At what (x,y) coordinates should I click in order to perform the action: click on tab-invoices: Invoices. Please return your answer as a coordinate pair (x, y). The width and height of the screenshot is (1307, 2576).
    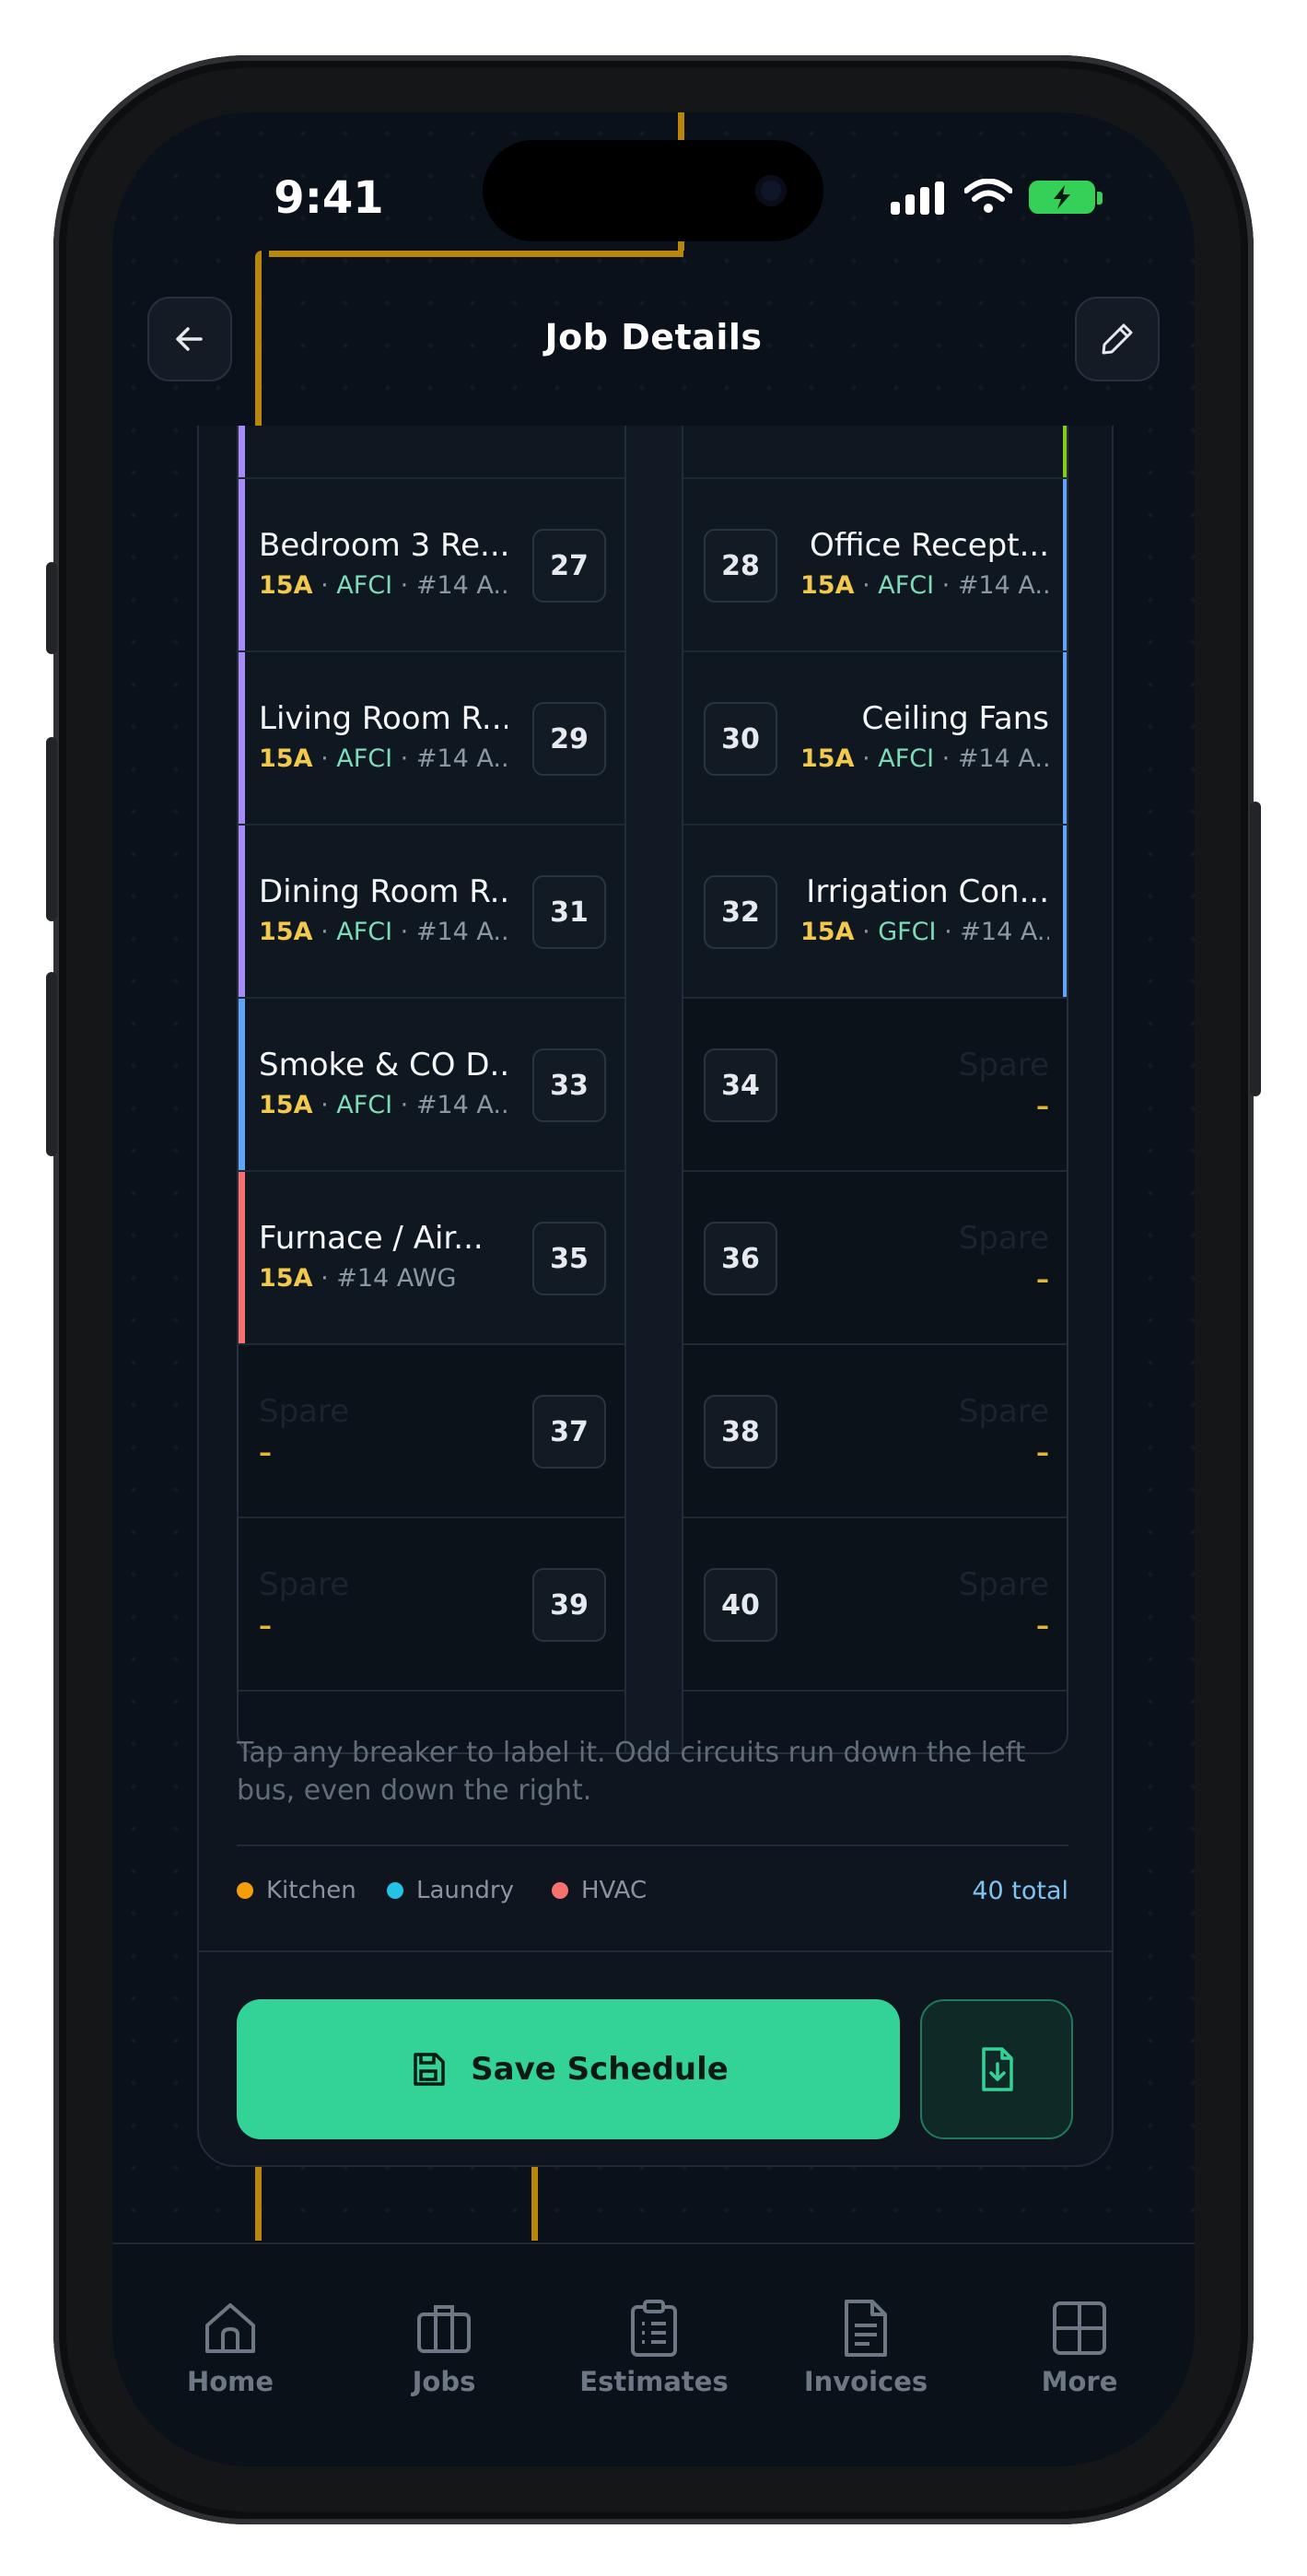
    Looking at the image, I should click on (866, 2347).